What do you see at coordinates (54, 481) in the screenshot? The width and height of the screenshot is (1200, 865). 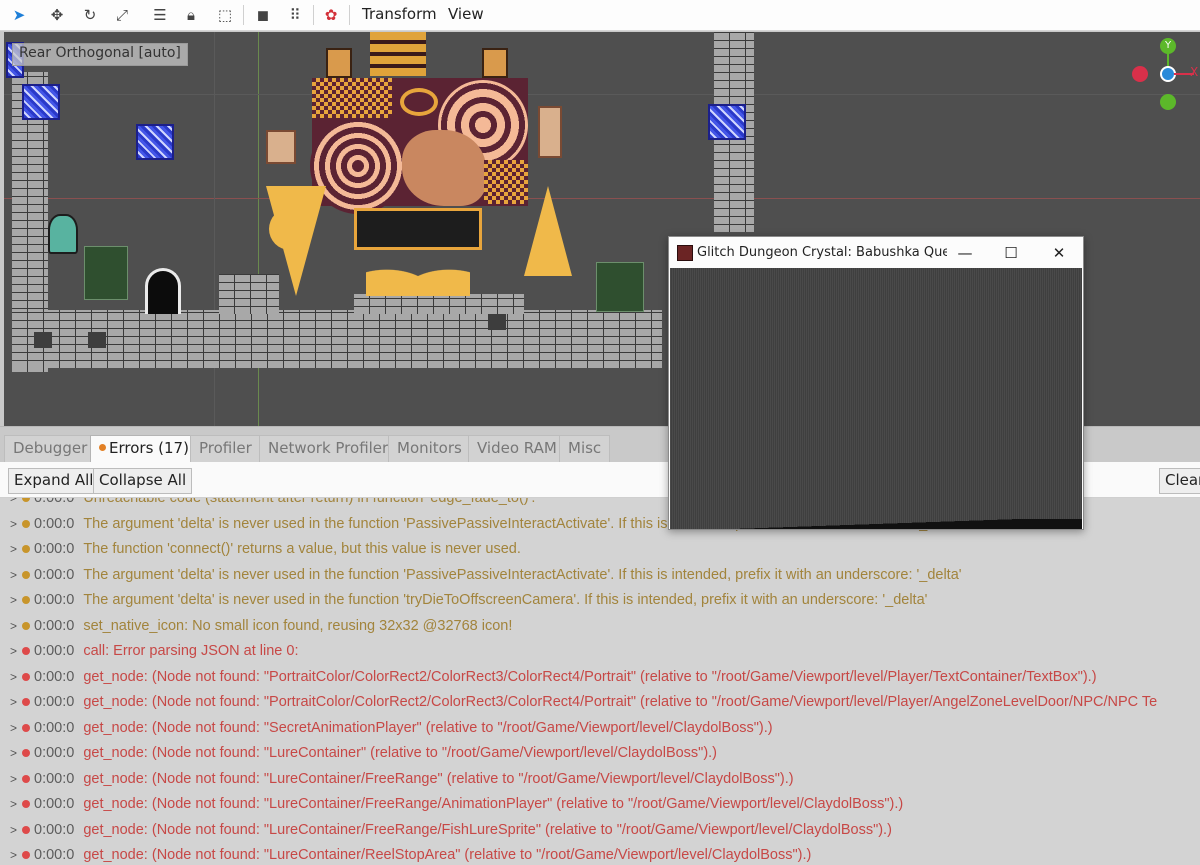 I see `expand-all-button: Expand All` at bounding box center [54, 481].